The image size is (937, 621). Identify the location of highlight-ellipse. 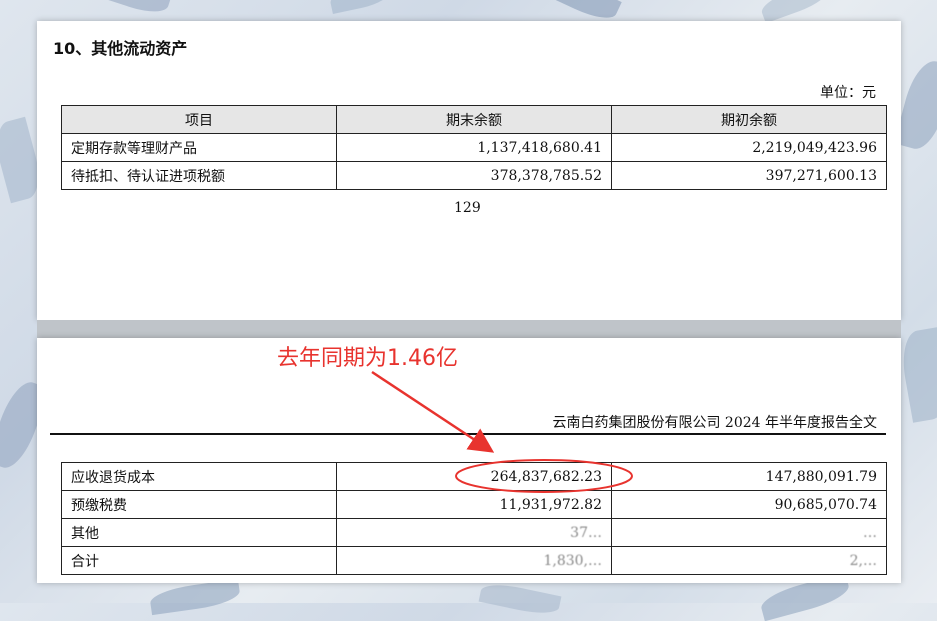
(544, 476).